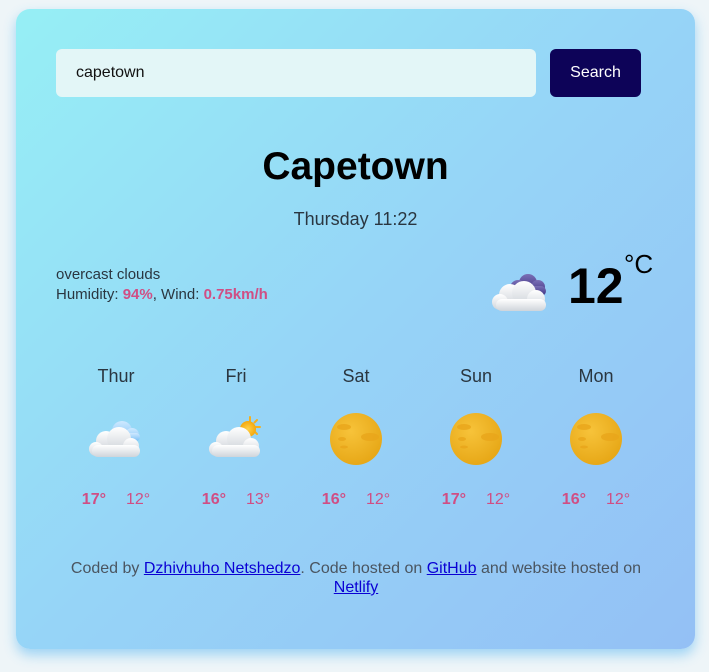  I want to click on wind-value: 0.75km/h, so click(235, 294).